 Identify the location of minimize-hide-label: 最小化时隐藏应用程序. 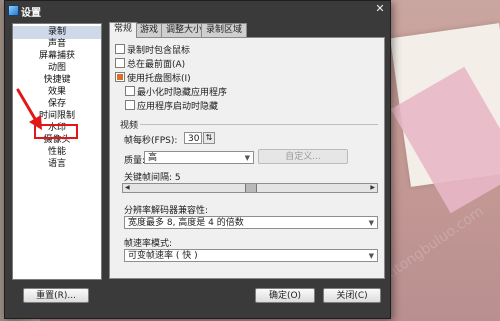
(182, 93).